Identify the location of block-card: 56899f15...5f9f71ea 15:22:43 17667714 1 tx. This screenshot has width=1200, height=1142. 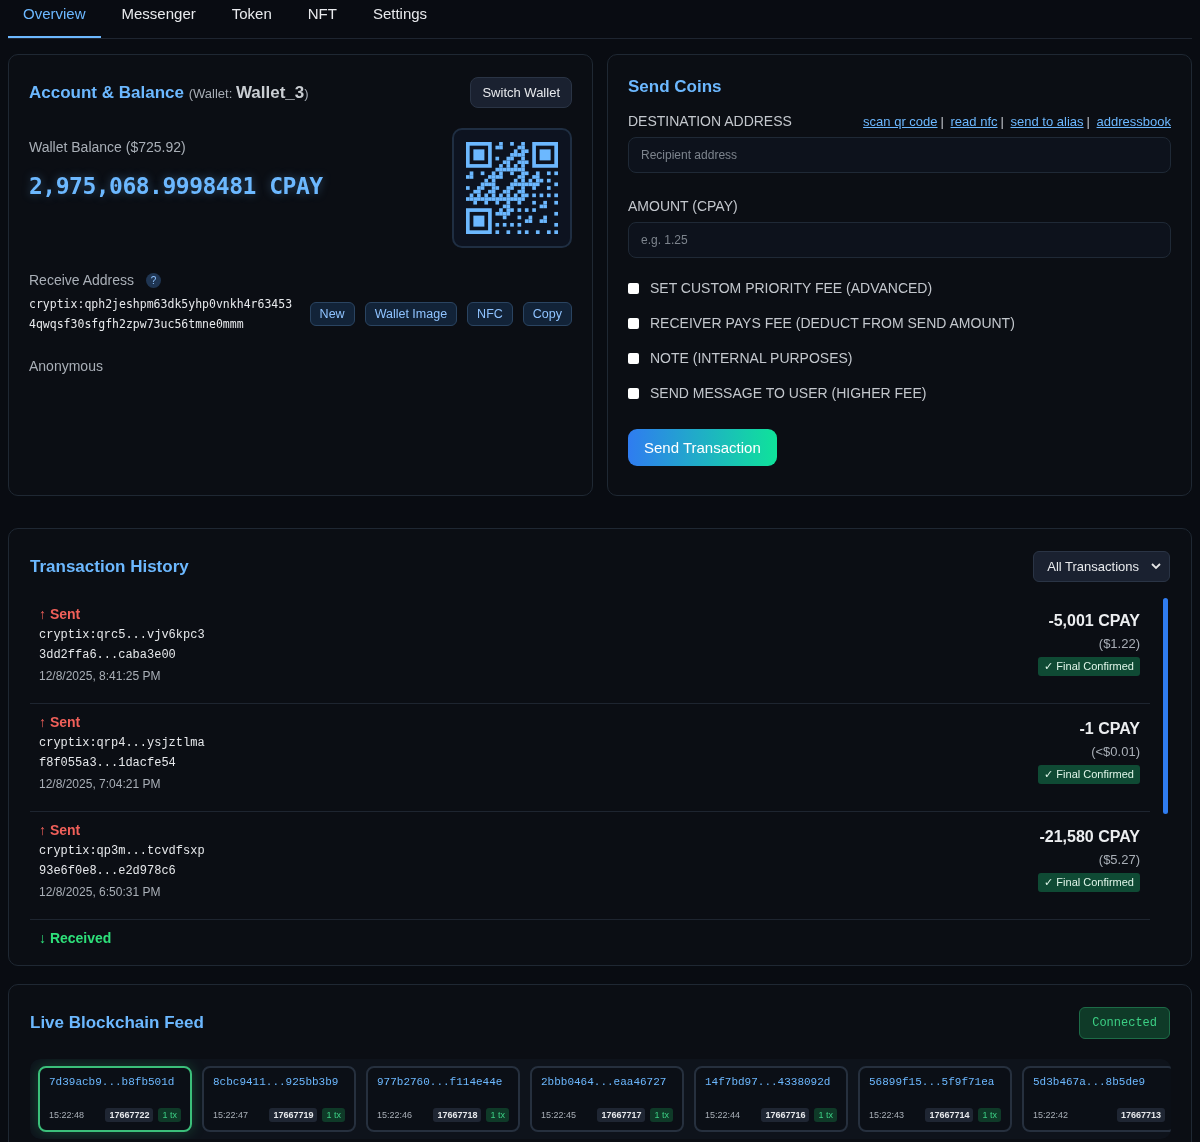
(935, 1099).